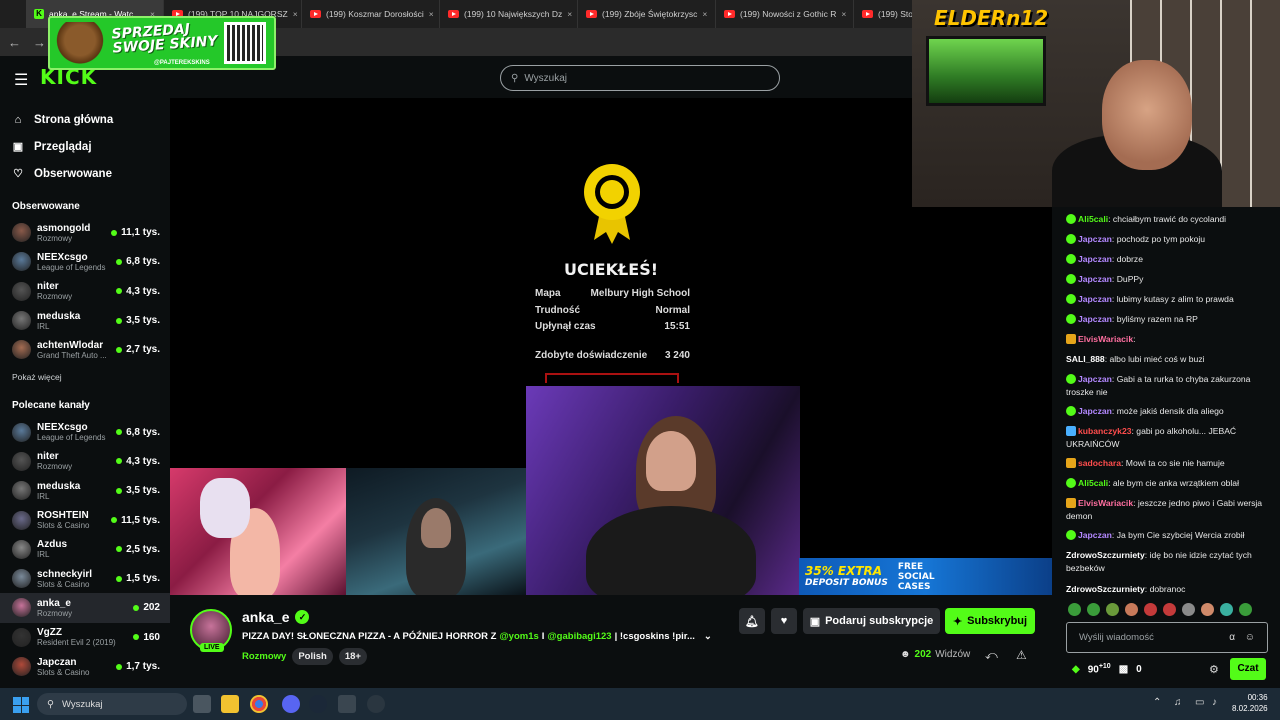  Describe the element at coordinates (264, 656) in the screenshot. I see `category-link: Rozmowy` at that location.